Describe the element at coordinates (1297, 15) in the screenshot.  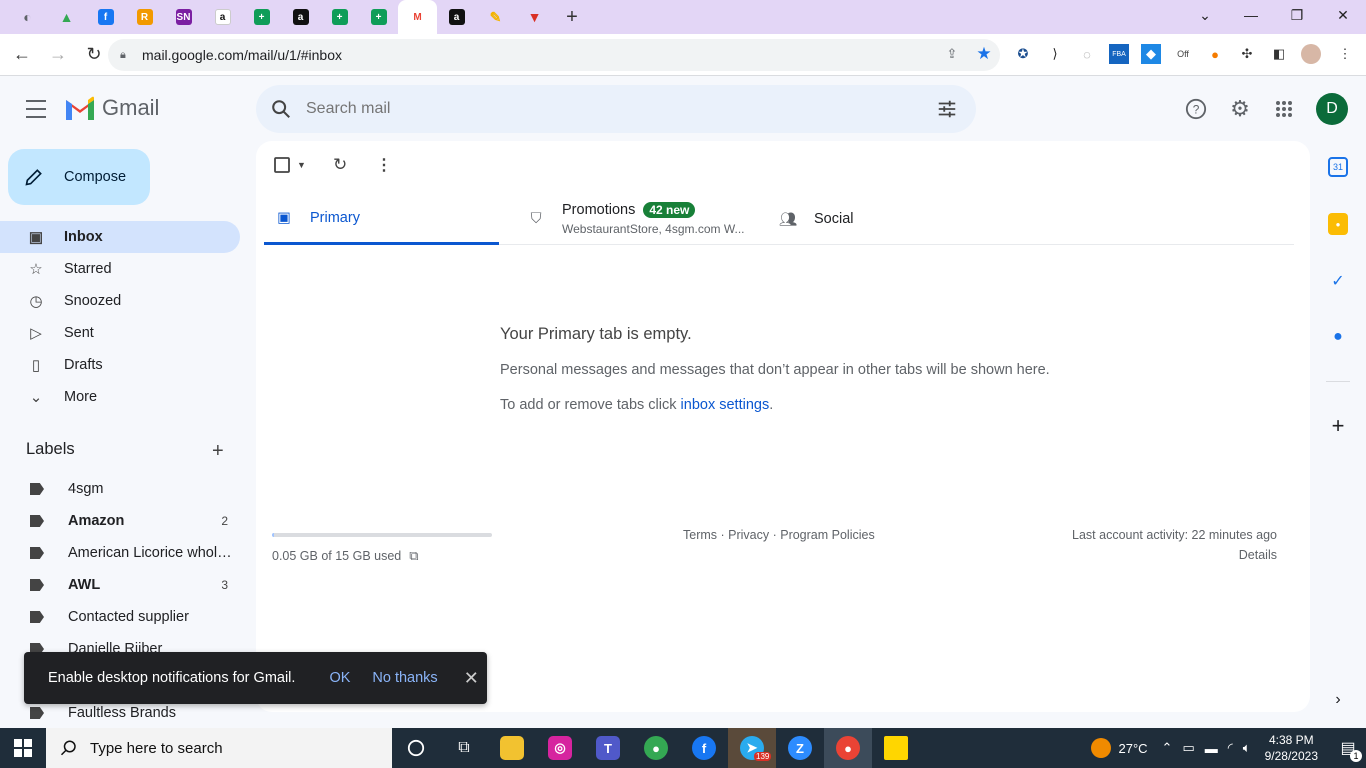
I see `restore-button: ❐` at that location.